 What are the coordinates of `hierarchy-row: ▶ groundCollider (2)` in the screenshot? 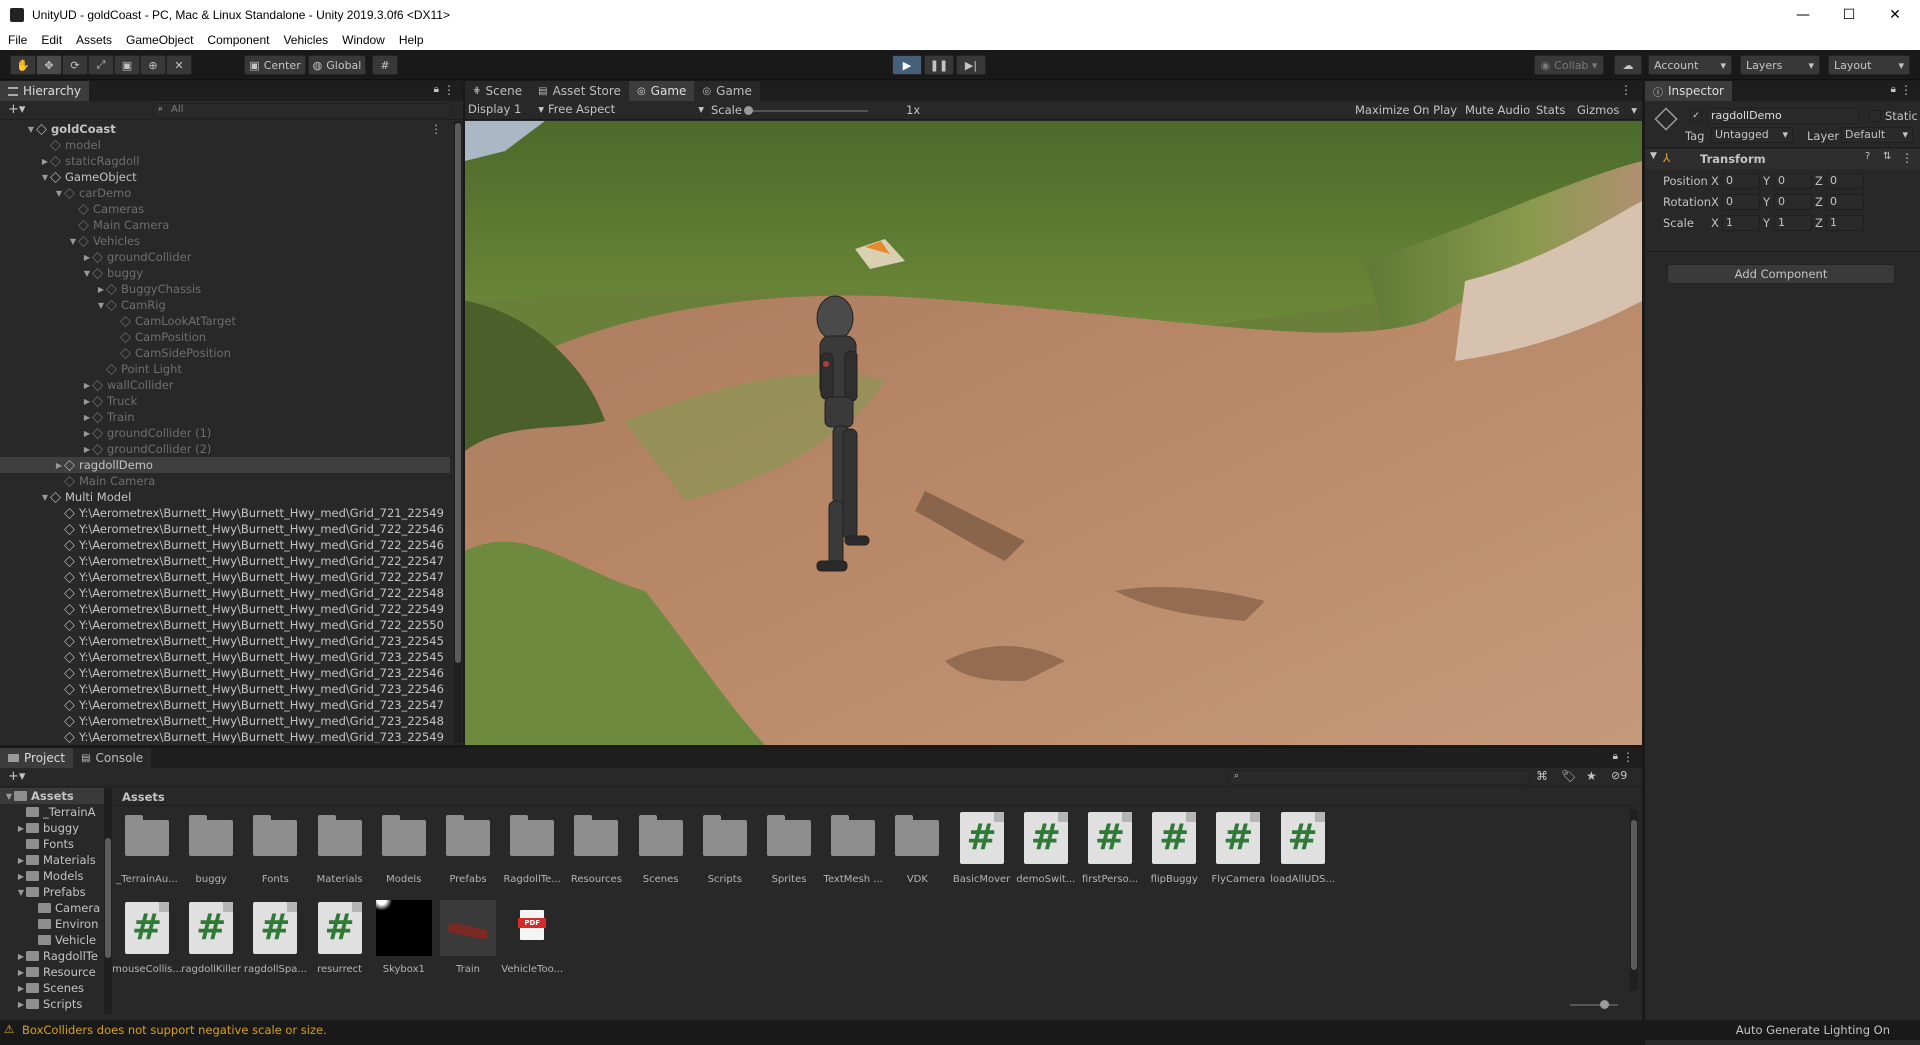 It's located at (225, 449).